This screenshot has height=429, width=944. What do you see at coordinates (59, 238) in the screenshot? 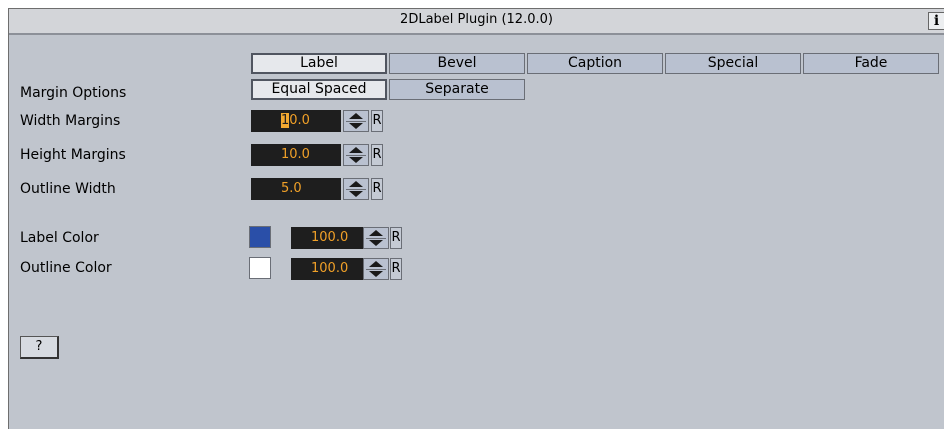
I see `label-color-label: Label Color` at bounding box center [59, 238].